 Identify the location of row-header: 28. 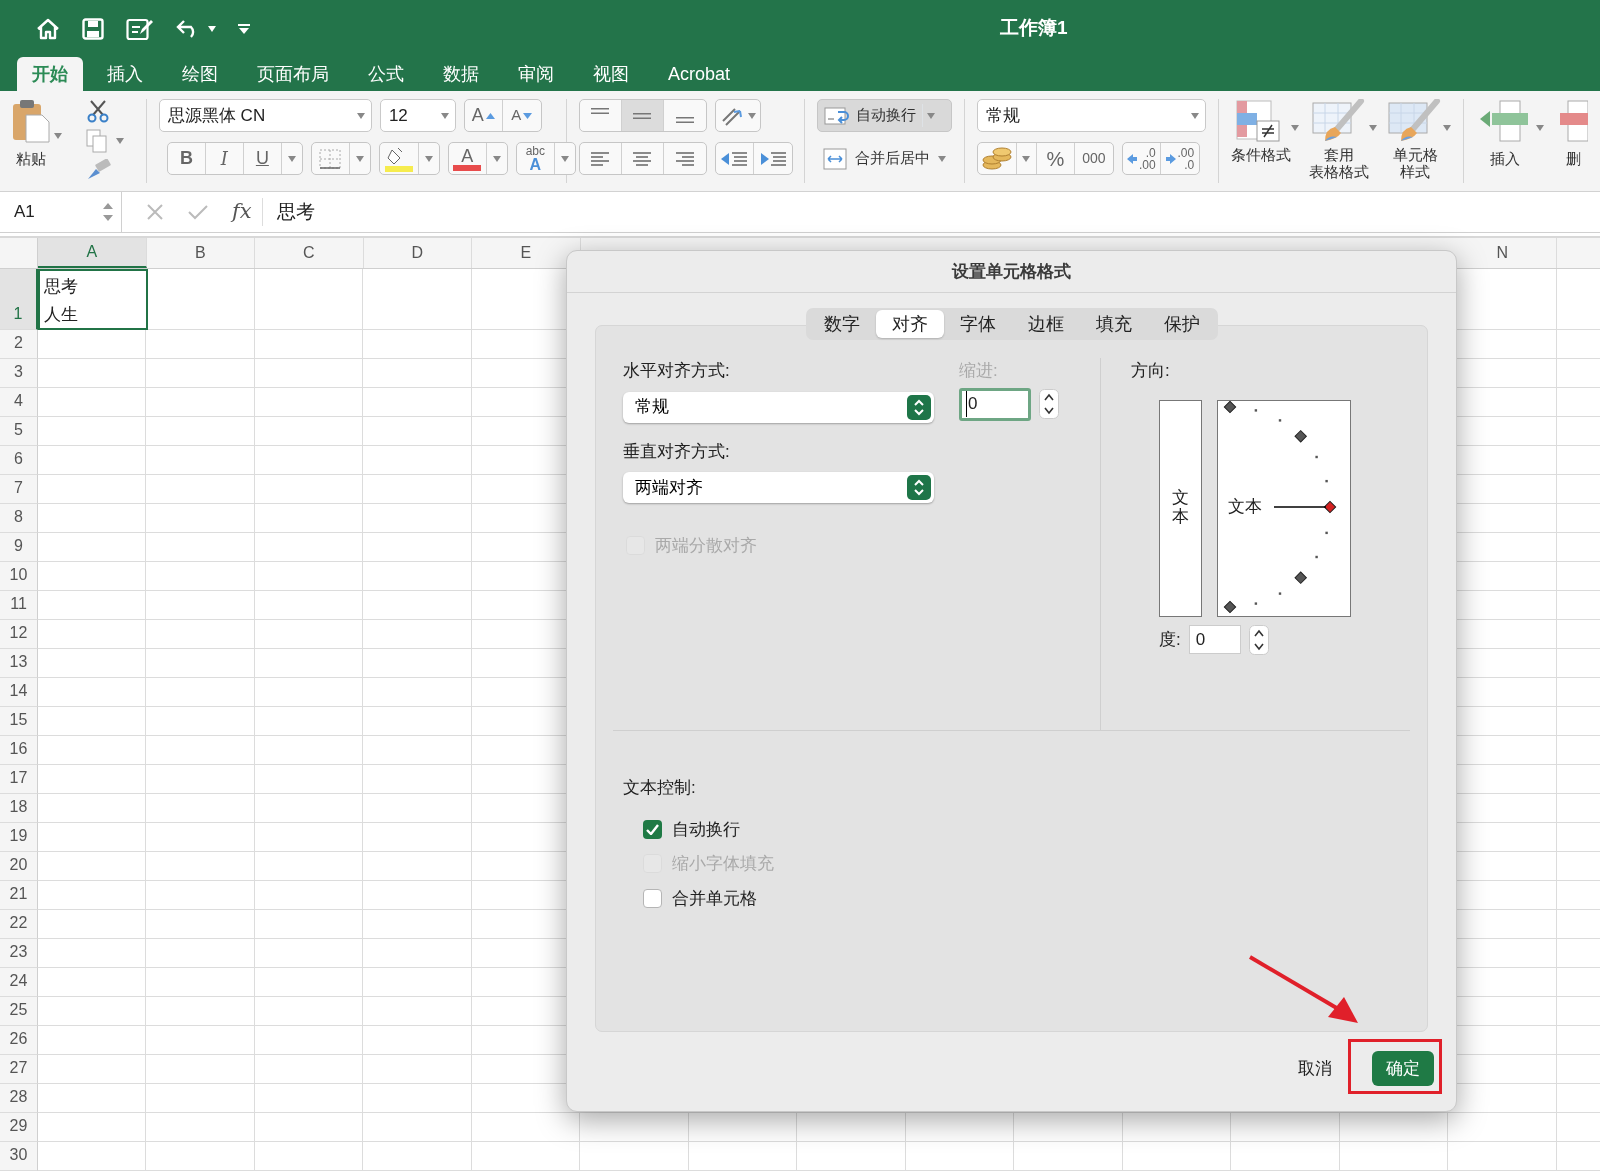
(19, 1098).